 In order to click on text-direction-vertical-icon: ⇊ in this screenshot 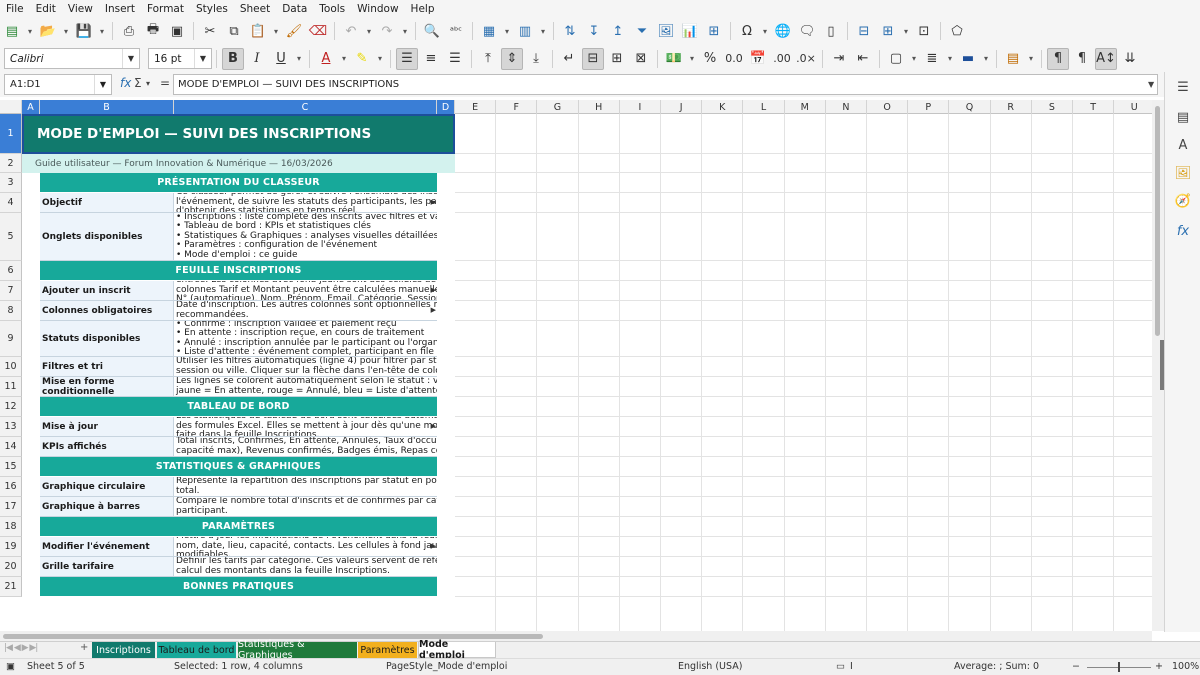, I will do `click(1130, 59)`.